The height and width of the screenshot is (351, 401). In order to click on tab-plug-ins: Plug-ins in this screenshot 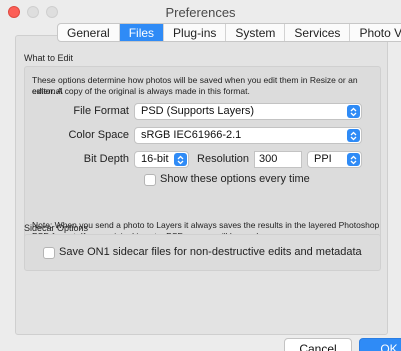, I will do `click(195, 32)`.